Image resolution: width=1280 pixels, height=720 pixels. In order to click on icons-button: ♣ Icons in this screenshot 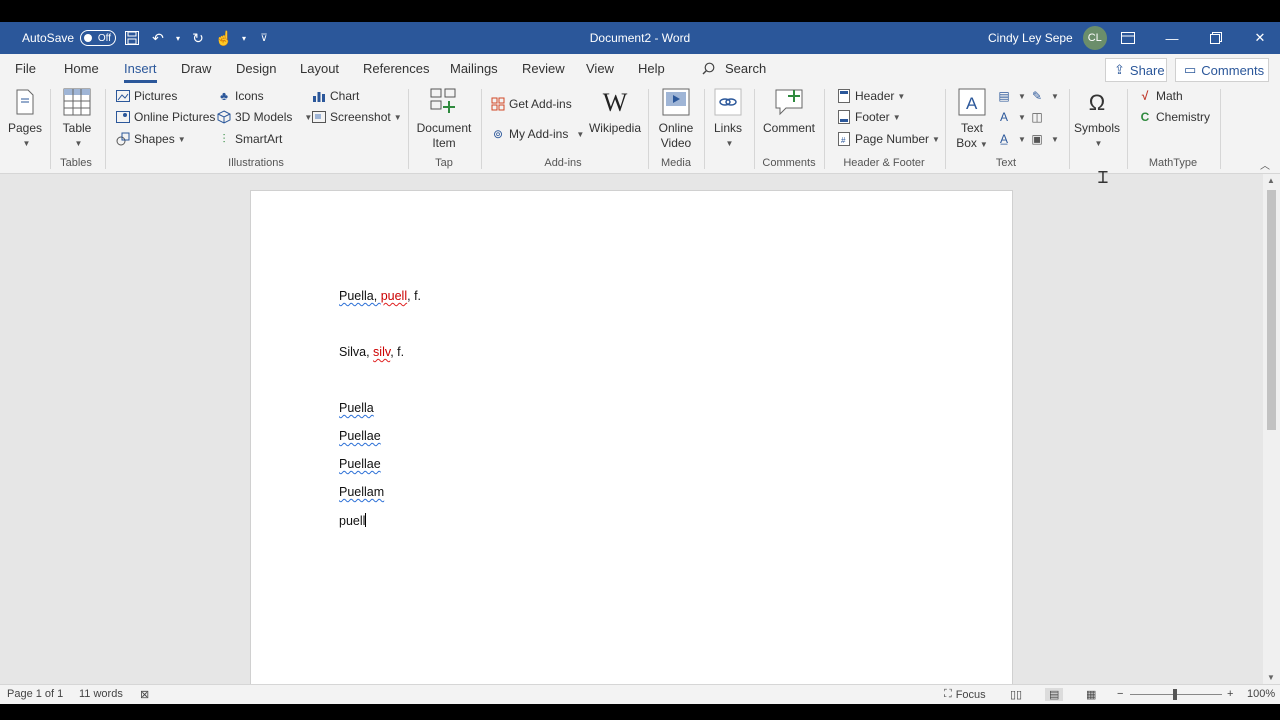, I will do `click(240, 96)`.